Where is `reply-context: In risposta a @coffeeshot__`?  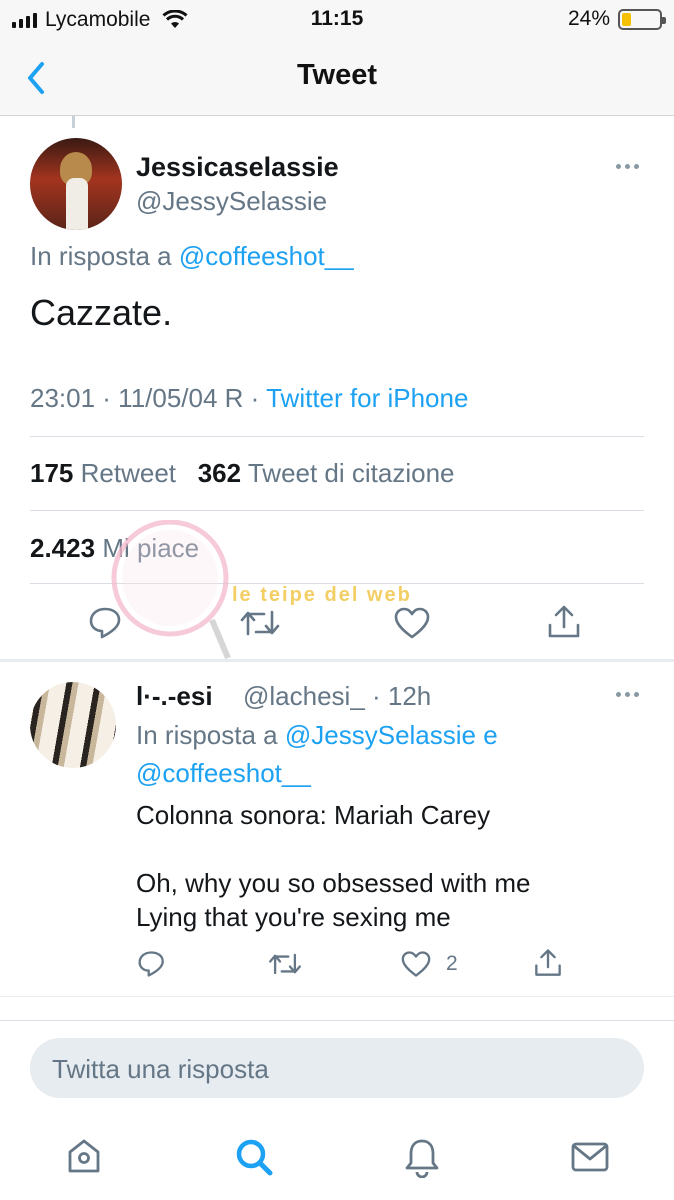
reply-context: In risposta a @coffeeshot__ is located at coordinates (192, 256).